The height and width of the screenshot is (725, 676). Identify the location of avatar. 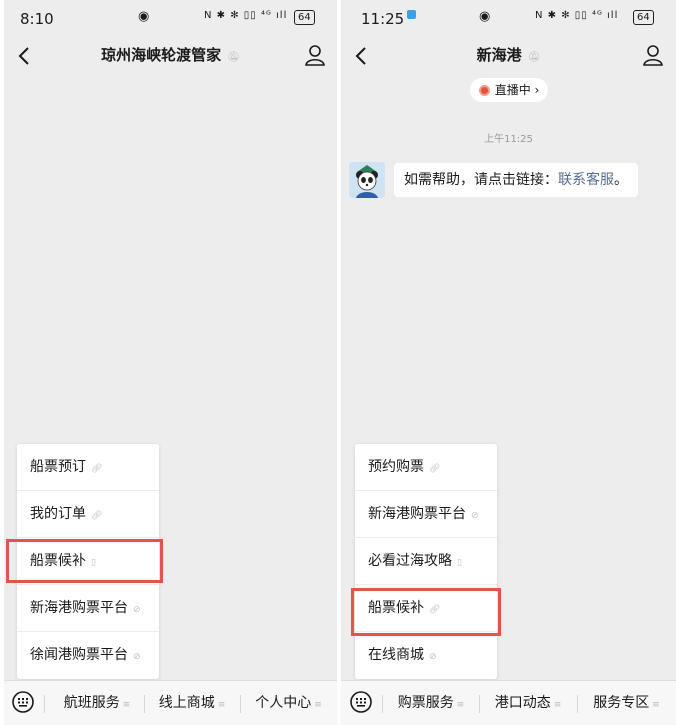
(367, 180).